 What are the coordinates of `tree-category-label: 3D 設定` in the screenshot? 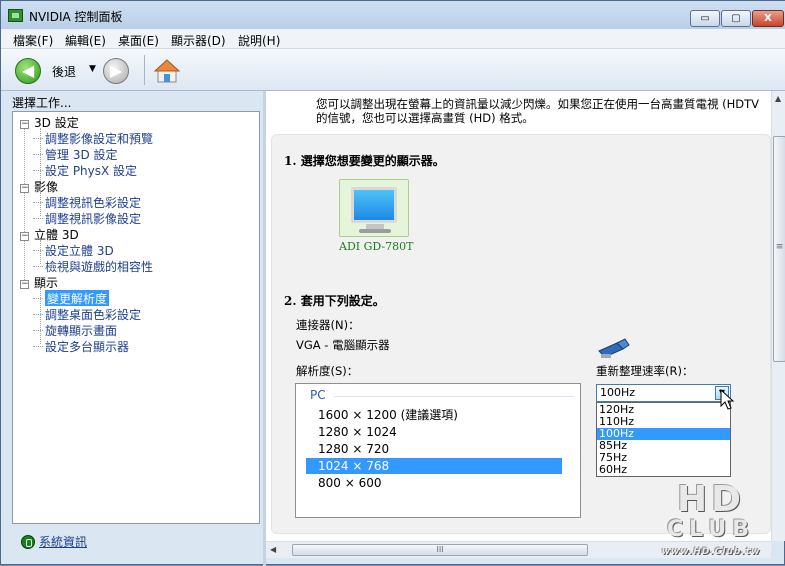 It's located at (56, 123).